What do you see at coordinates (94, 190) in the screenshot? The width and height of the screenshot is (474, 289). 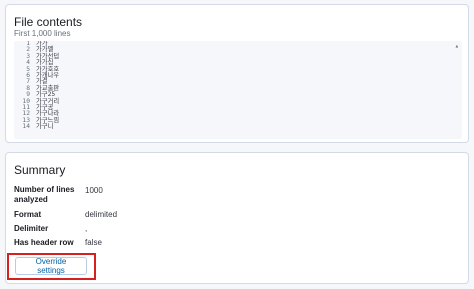 I see `summary-value: 1000` at bounding box center [94, 190].